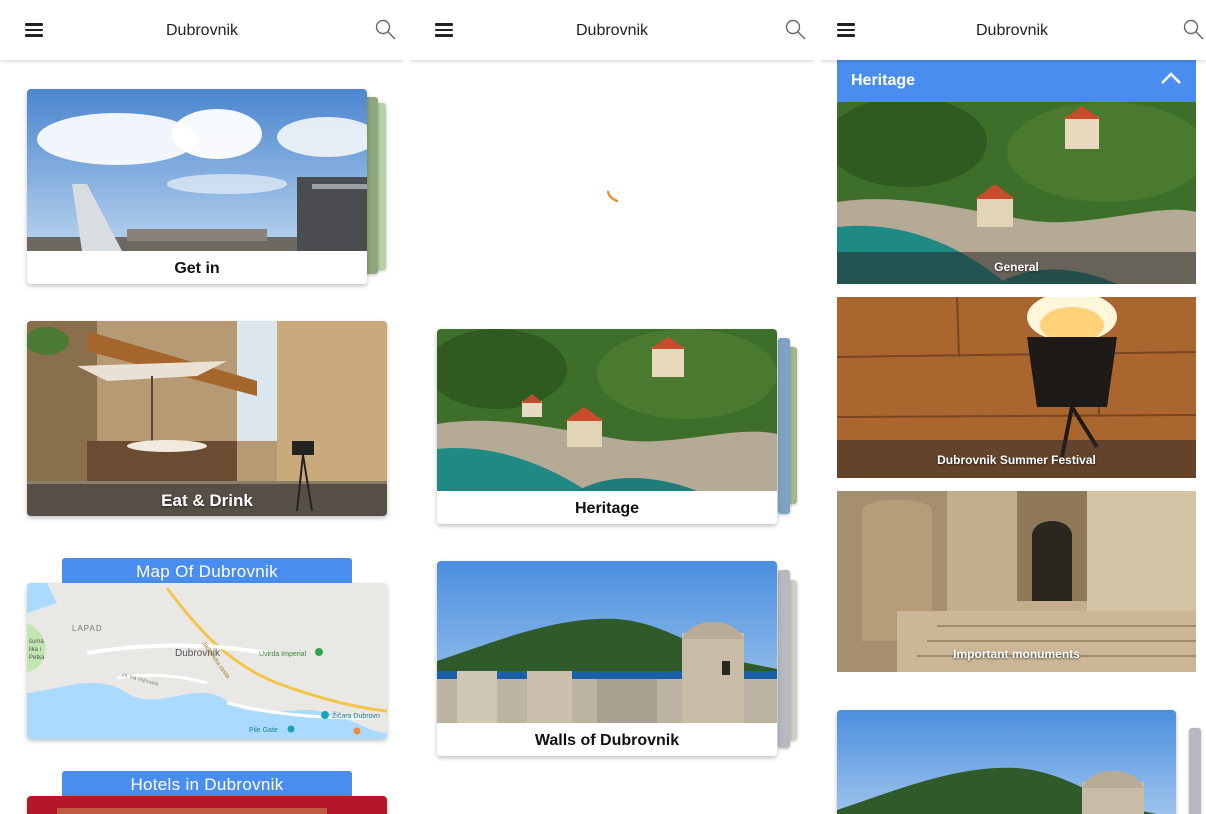 This screenshot has height=814, width=1206. What do you see at coordinates (1016, 268) in the screenshot?
I see `item-label: General` at bounding box center [1016, 268].